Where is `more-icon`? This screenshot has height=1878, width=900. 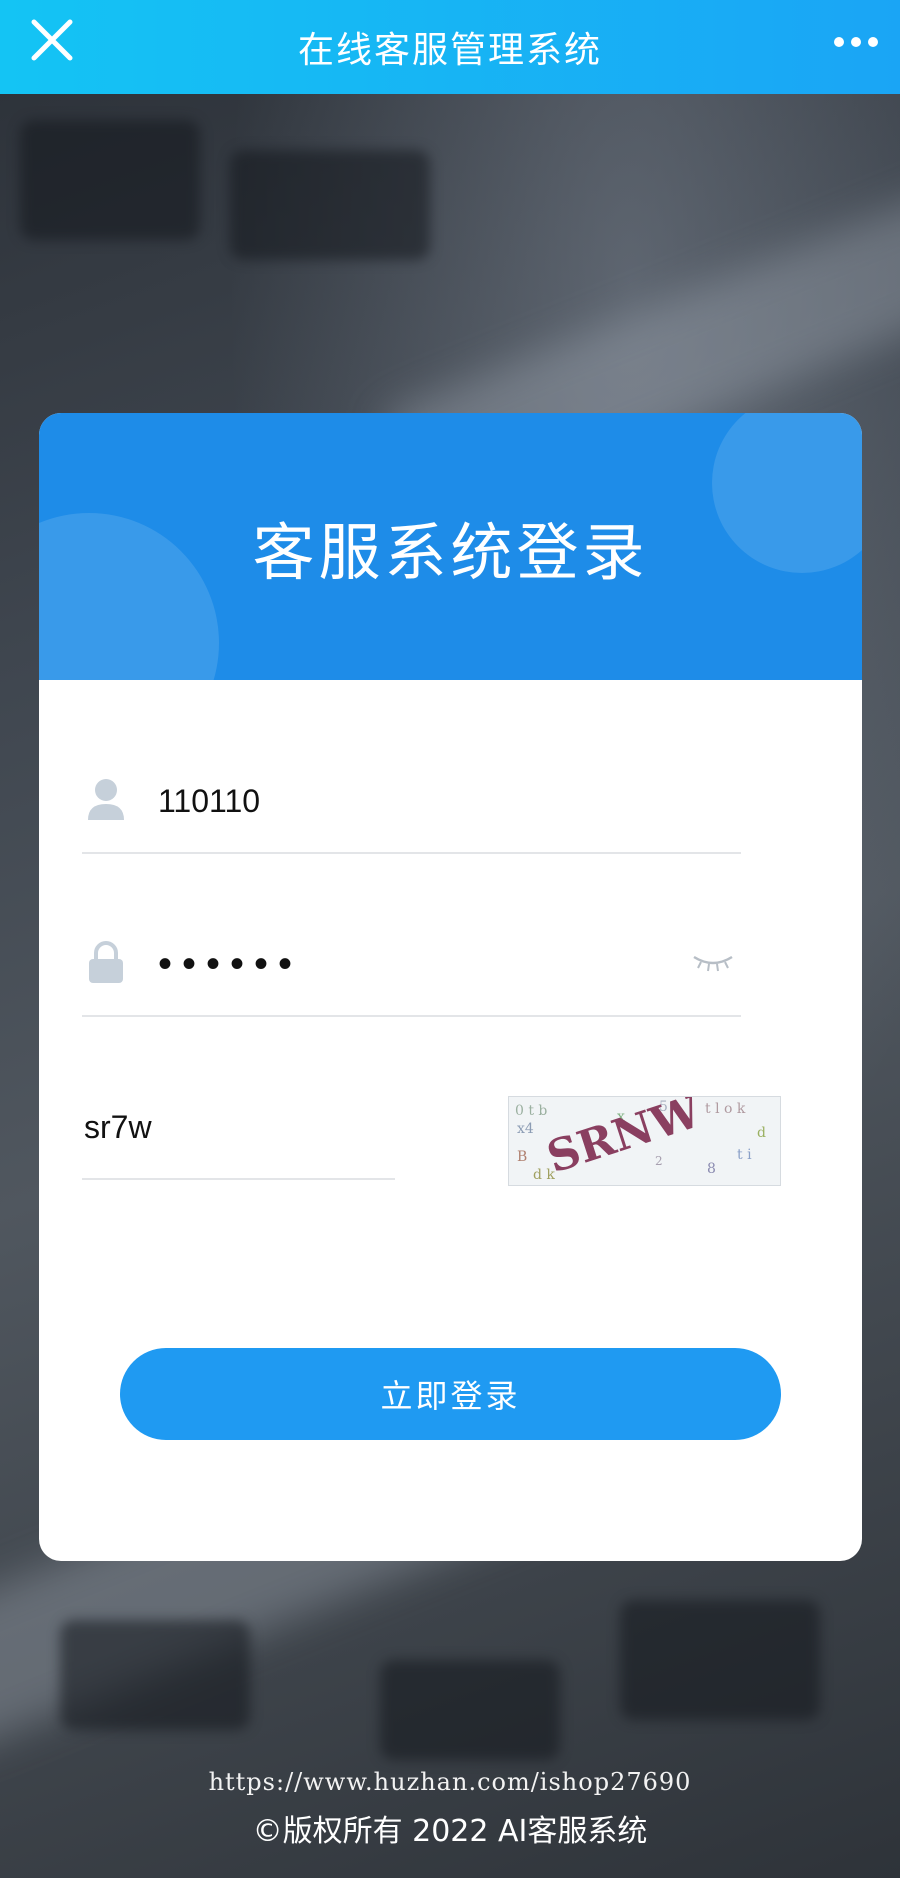
more-icon is located at coordinates (839, 42).